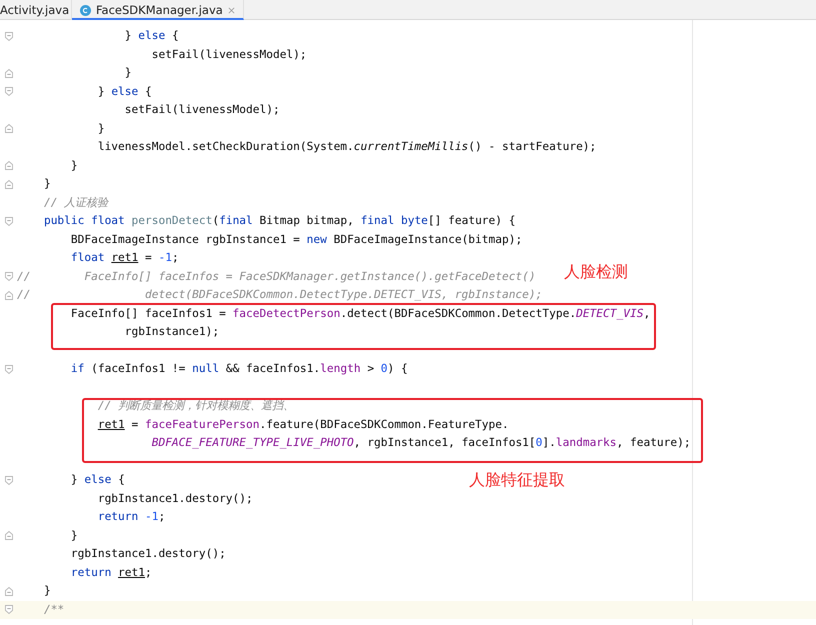  What do you see at coordinates (111, 572) in the screenshot?
I see `code-line: return ret1;` at bounding box center [111, 572].